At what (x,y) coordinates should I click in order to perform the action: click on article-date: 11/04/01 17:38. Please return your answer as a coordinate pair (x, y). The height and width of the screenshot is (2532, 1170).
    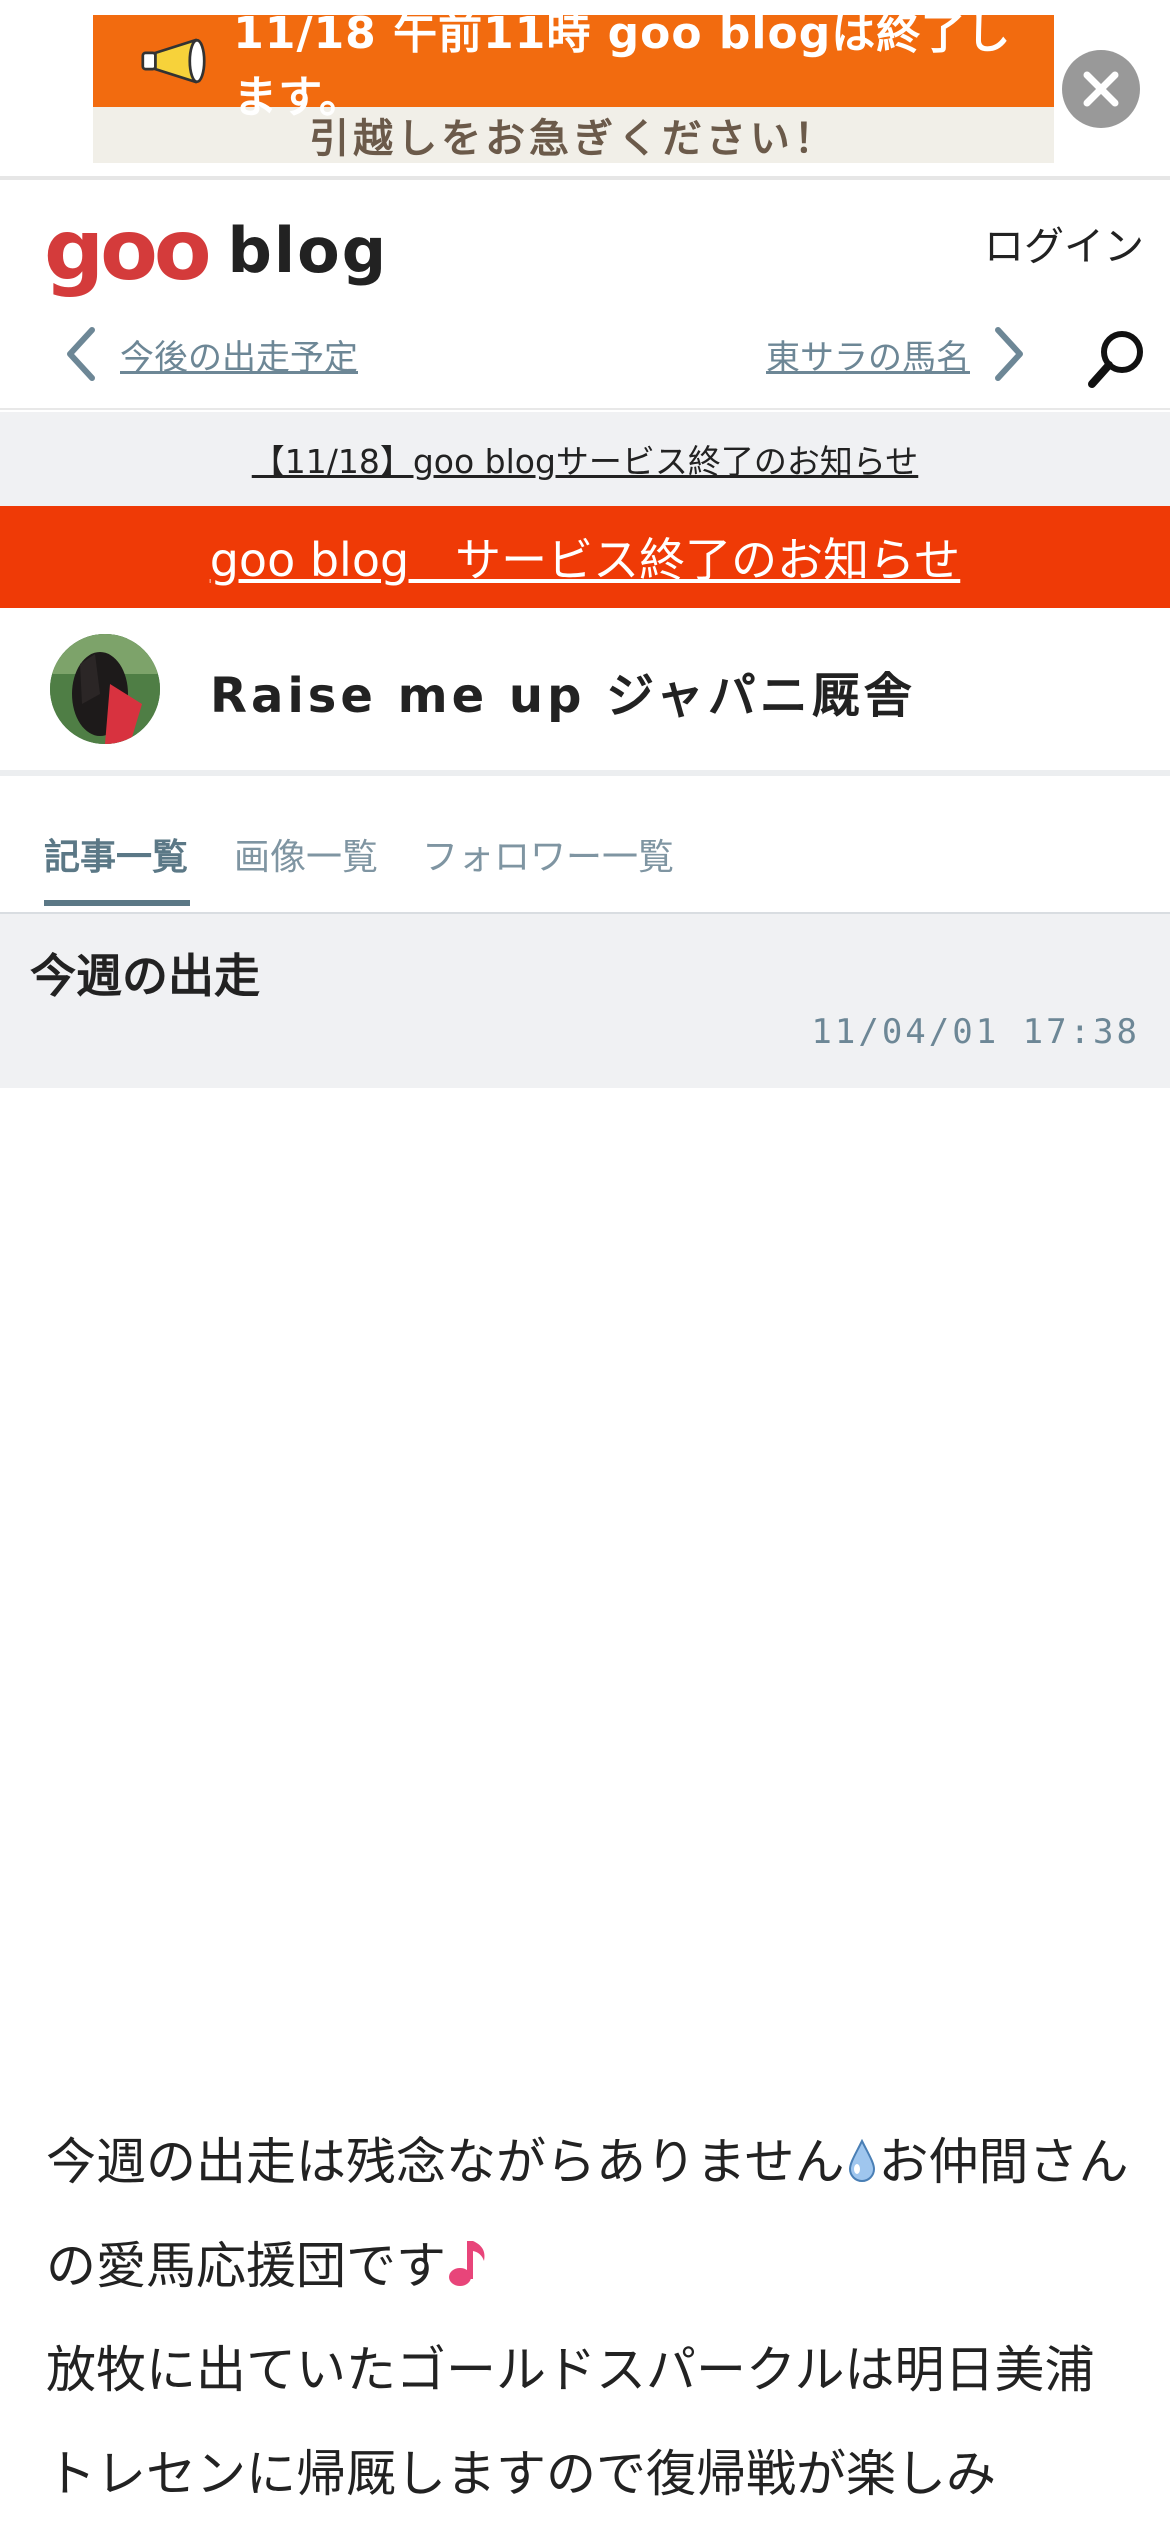
    Looking at the image, I should click on (975, 1032).